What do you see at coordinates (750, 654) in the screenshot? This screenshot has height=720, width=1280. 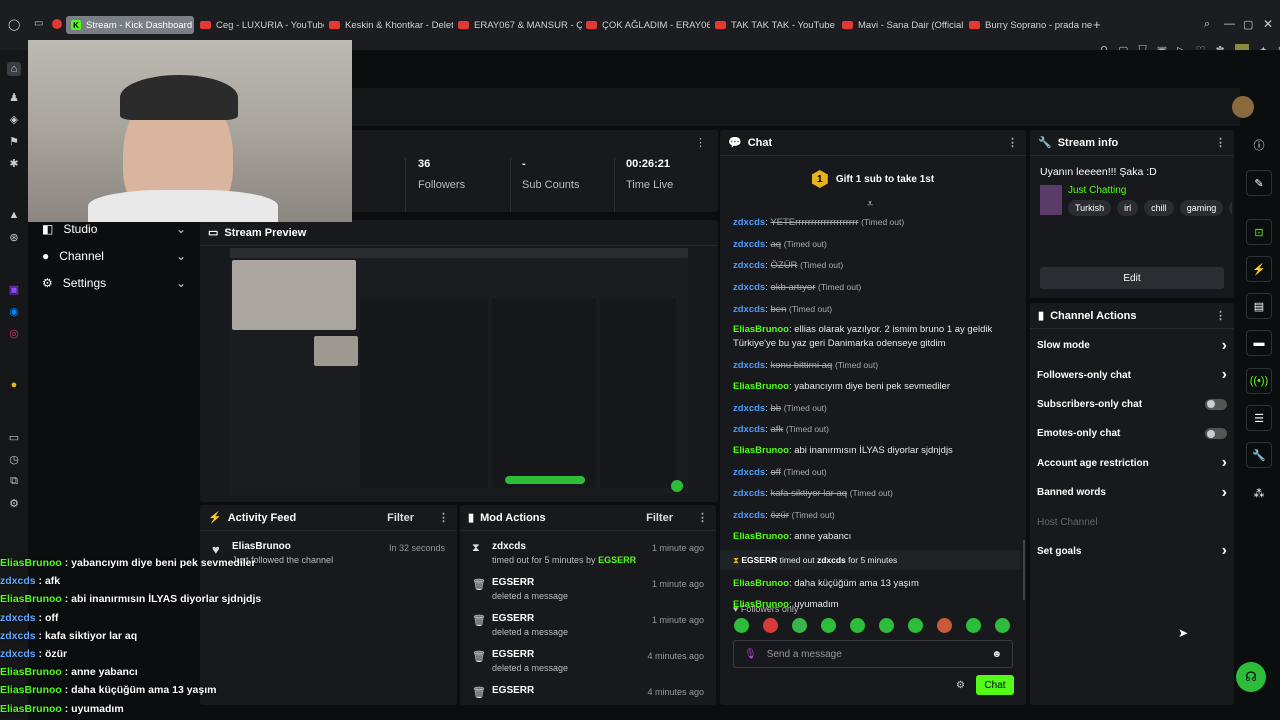 I see `microphone-icon: 🎙` at bounding box center [750, 654].